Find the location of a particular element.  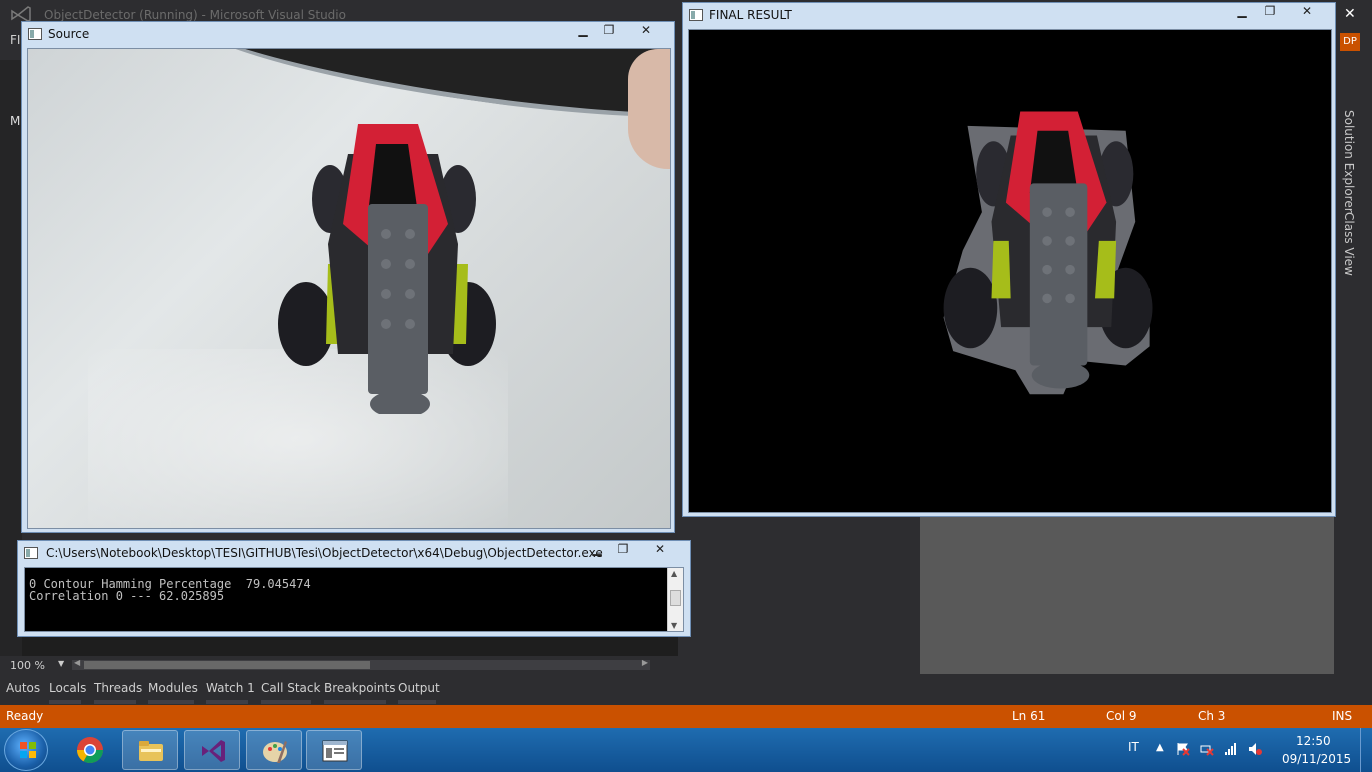

chrome-icon is located at coordinates (90, 750).